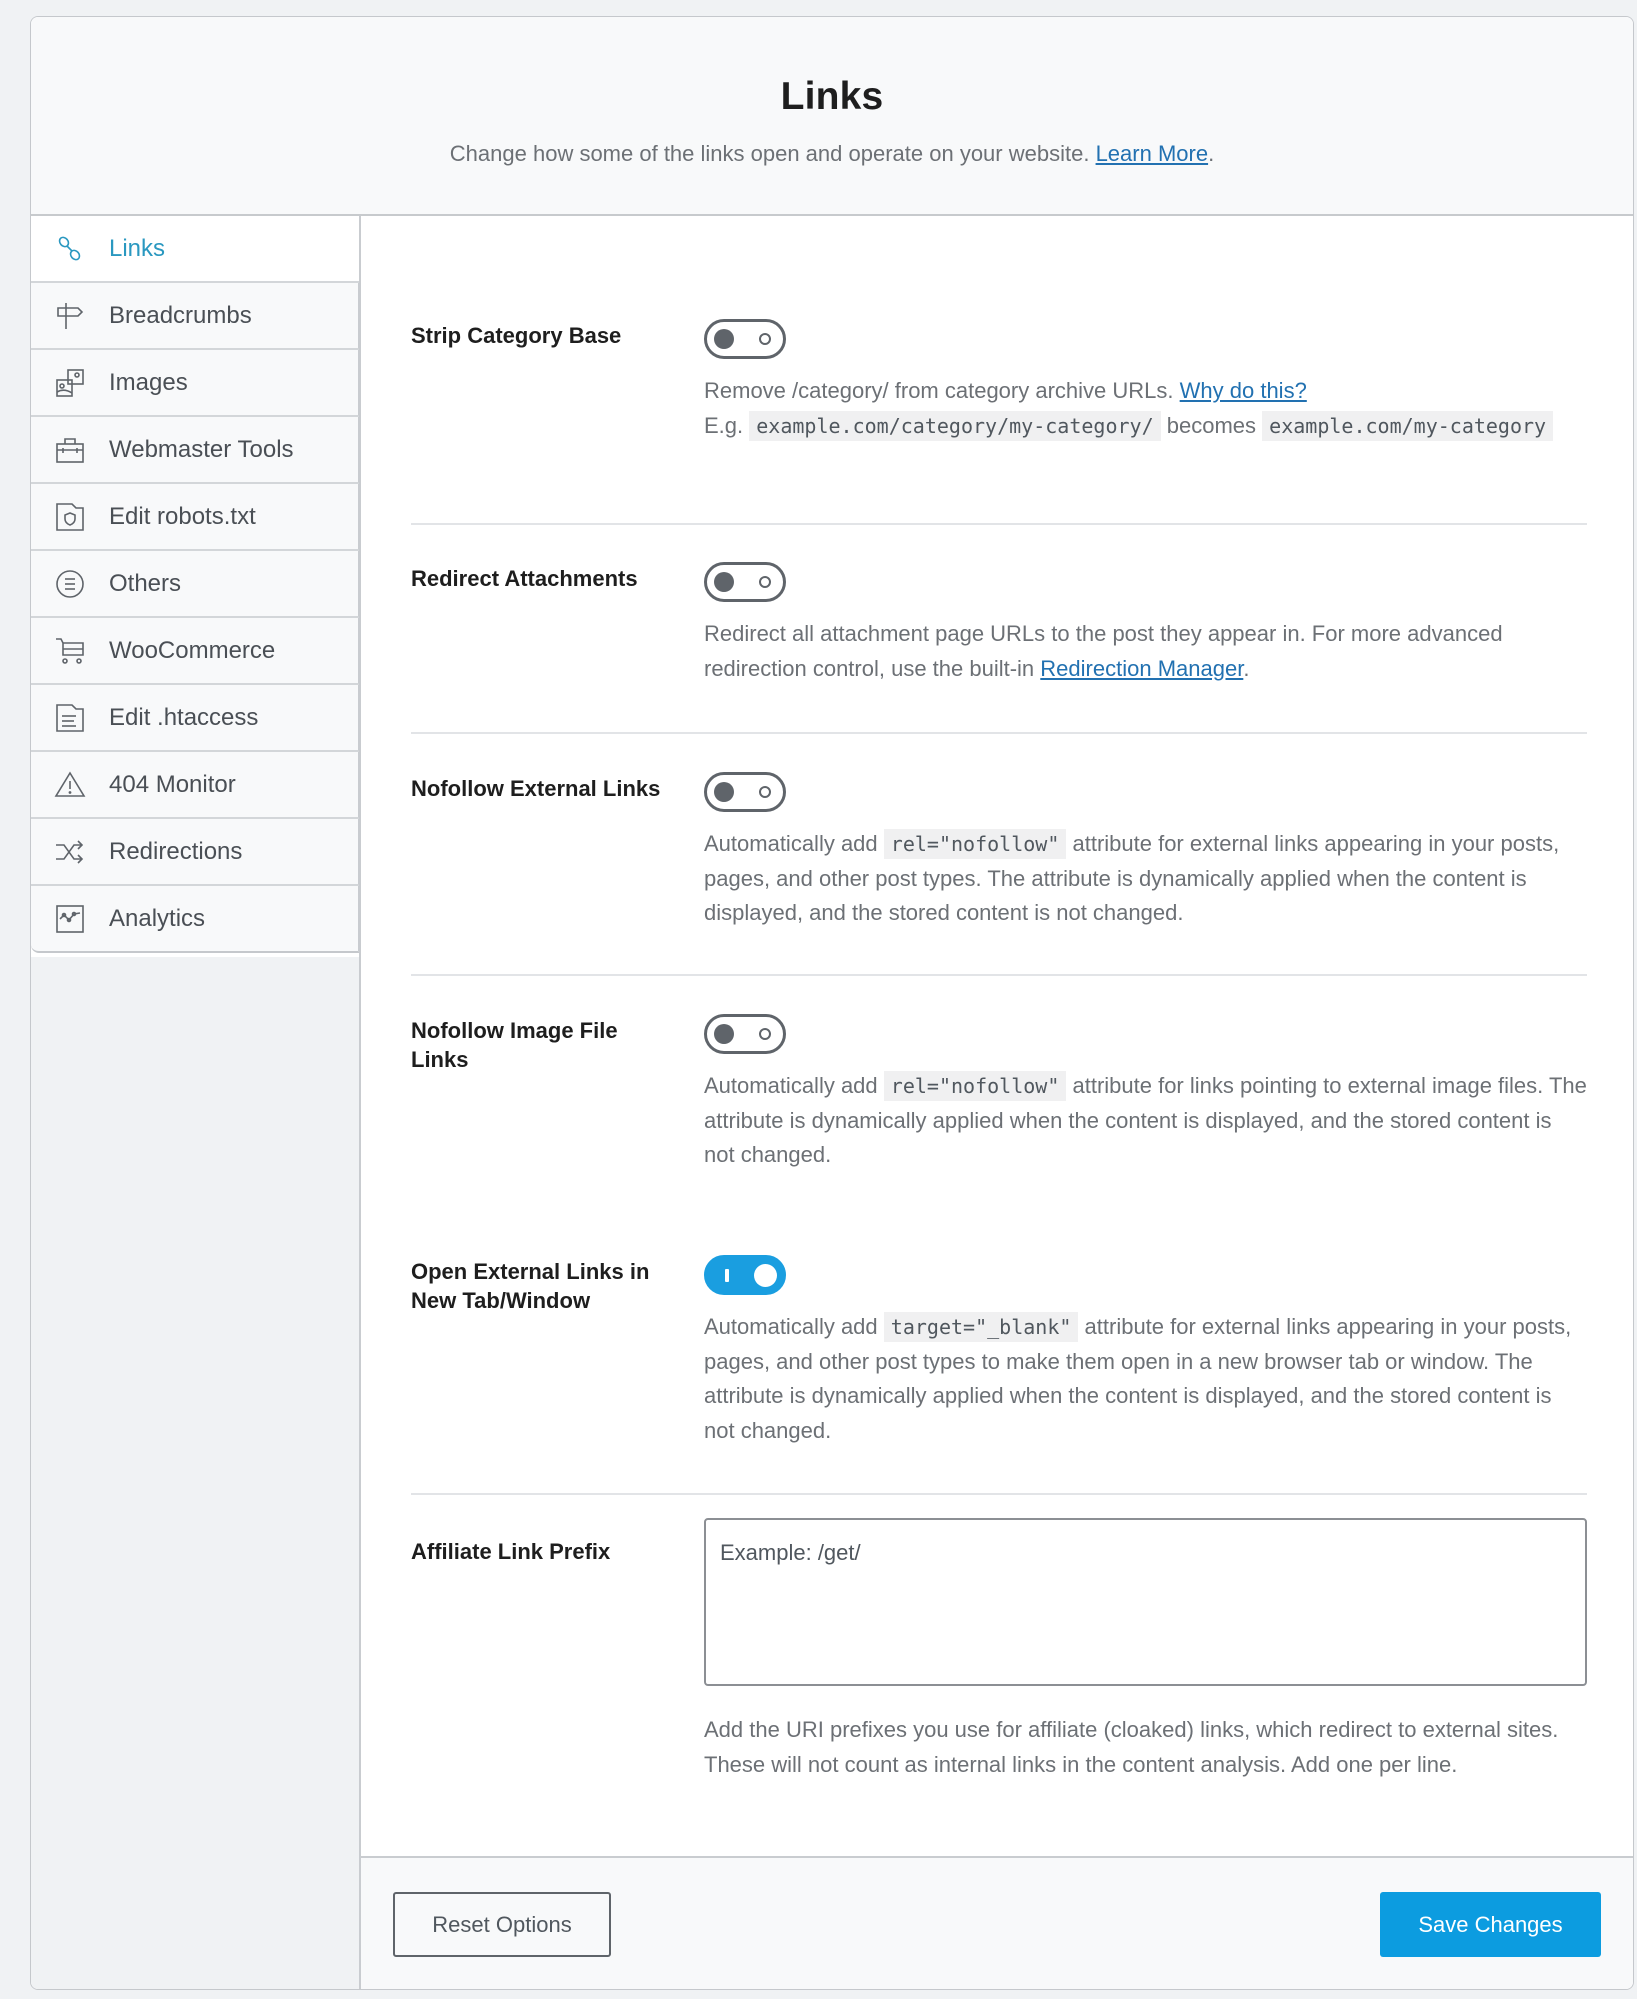  Describe the element at coordinates (997, 1922) in the screenshot. I see `settings-footer: Reset Options Save Changes` at that location.